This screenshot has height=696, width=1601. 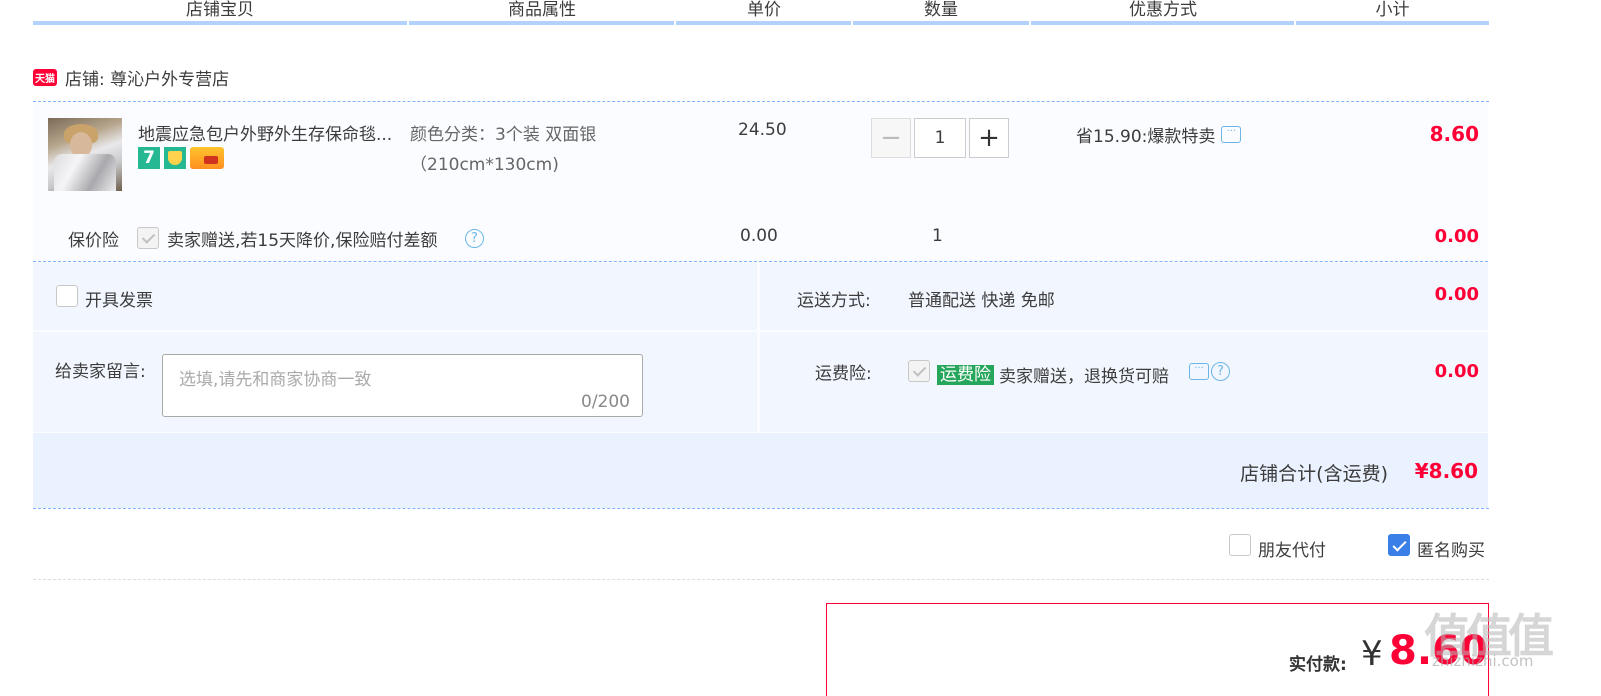 I want to click on site-watermark-url: zhizhizhi.com, so click(x=1483, y=661).